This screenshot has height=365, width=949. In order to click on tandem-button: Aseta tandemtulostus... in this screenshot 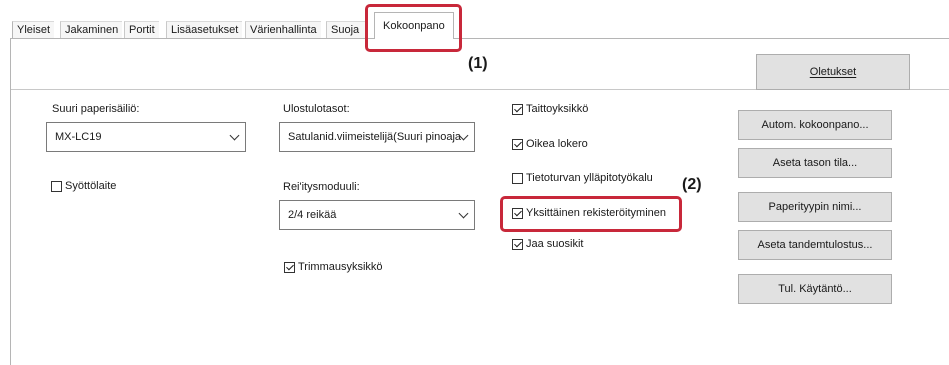, I will do `click(815, 245)`.